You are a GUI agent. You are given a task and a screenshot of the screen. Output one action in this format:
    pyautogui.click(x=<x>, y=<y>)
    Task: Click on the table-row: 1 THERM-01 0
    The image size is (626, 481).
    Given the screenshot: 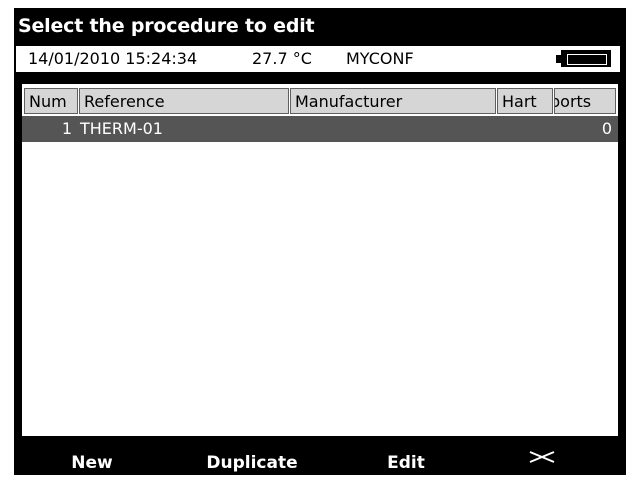 What is the action you would take?
    pyautogui.click(x=320, y=129)
    